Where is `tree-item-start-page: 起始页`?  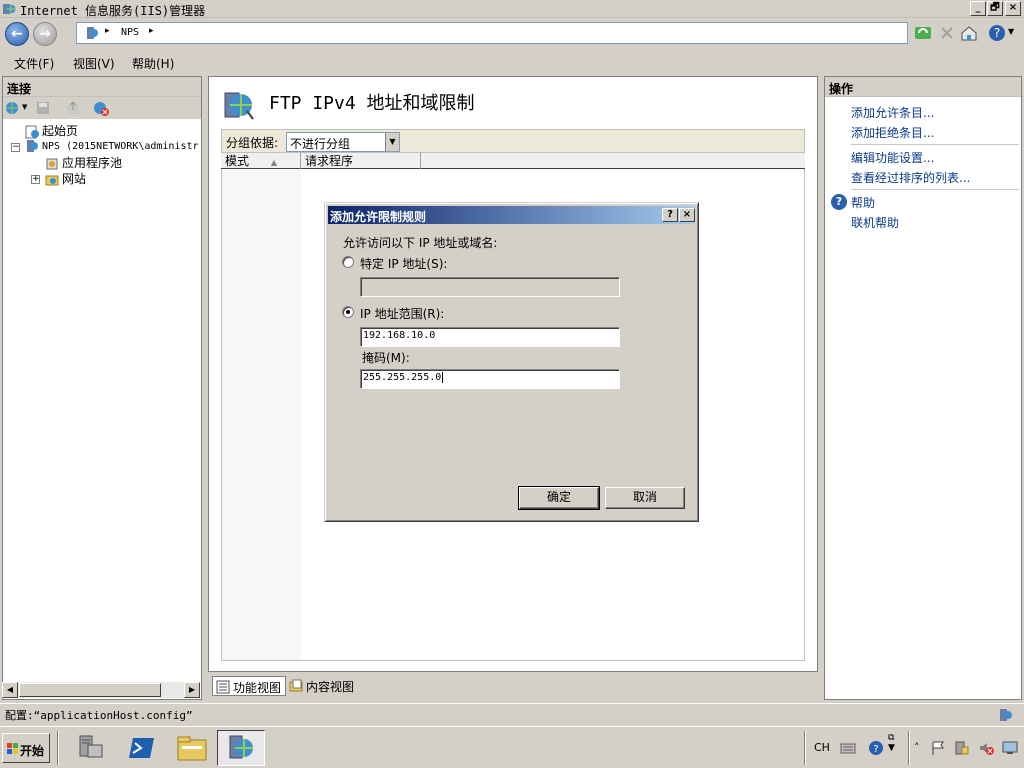 tree-item-start-page: 起始页 is located at coordinates (51, 131).